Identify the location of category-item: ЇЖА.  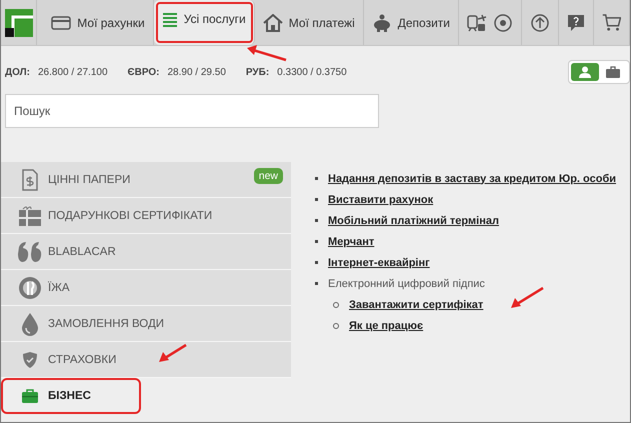
(146, 288).